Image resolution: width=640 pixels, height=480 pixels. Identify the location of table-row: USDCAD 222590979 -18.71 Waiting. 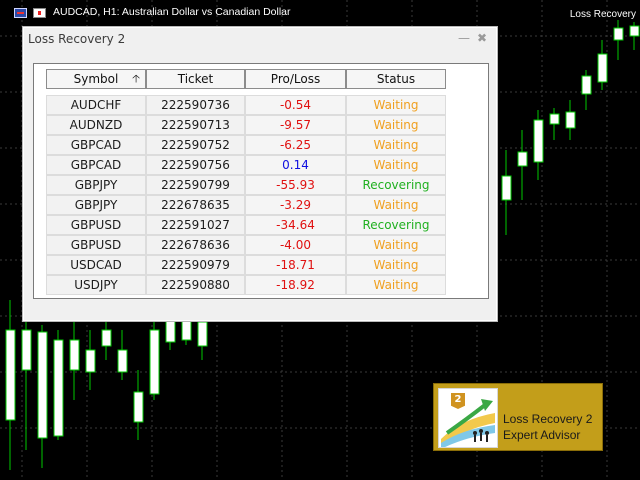
(246, 265).